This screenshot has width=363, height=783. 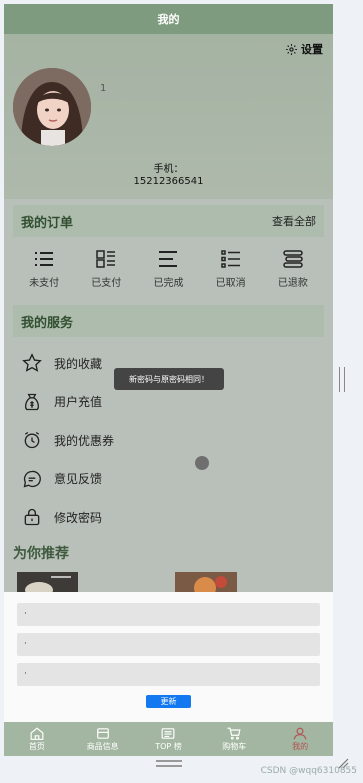 I want to click on tab-label: 商品信息, so click(x=102, y=746).